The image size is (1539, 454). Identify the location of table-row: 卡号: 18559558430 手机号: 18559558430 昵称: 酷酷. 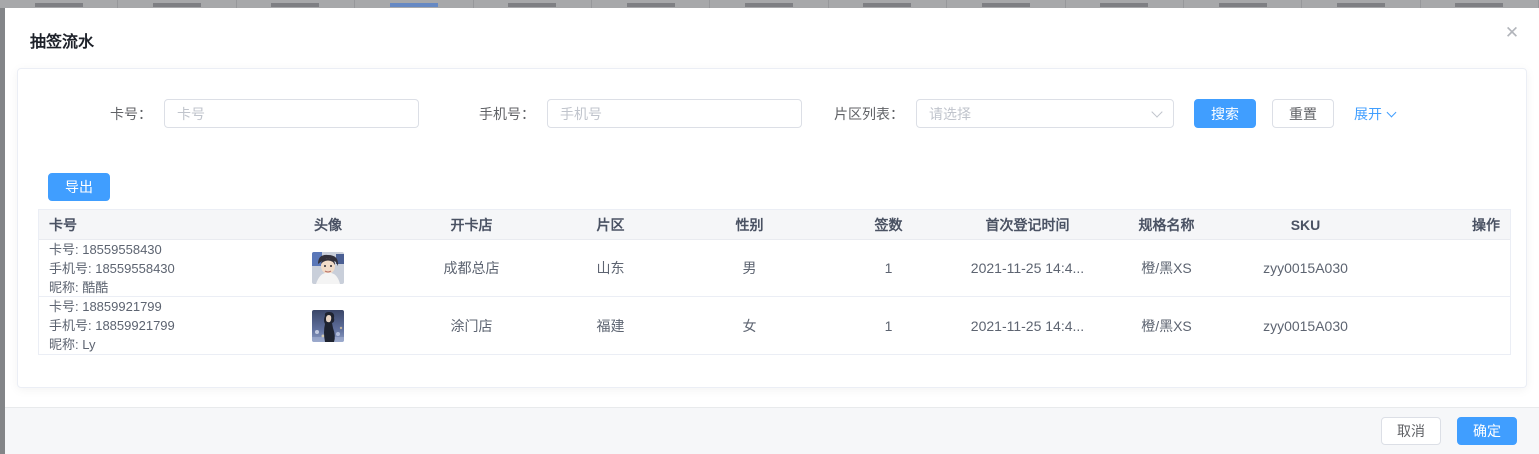
(774, 268).